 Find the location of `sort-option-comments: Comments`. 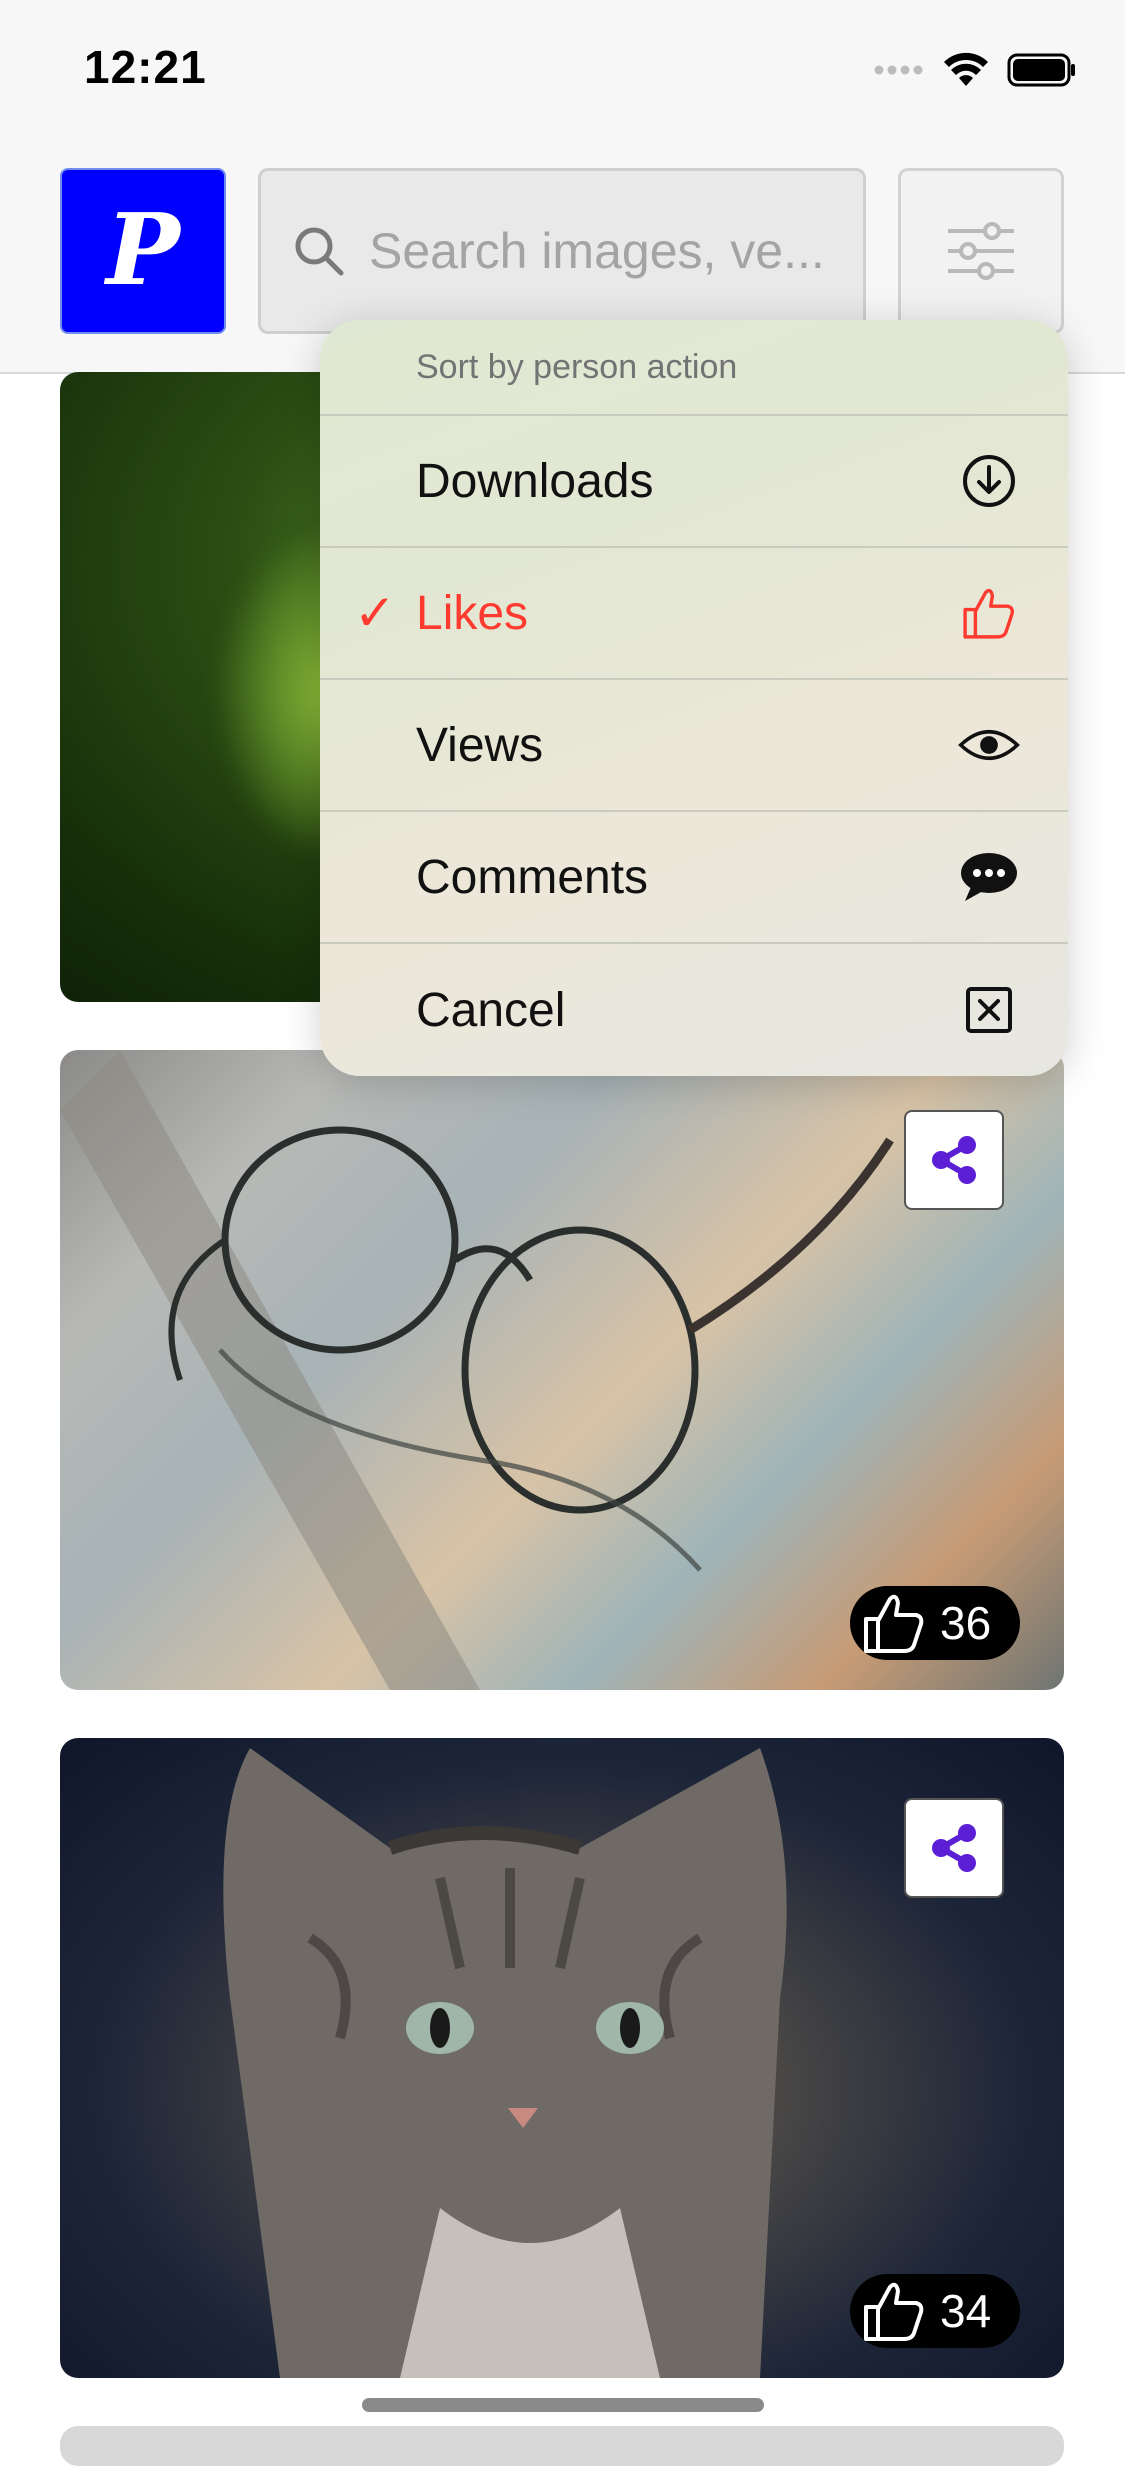

sort-option-comments: Comments is located at coordinates (694, 878).